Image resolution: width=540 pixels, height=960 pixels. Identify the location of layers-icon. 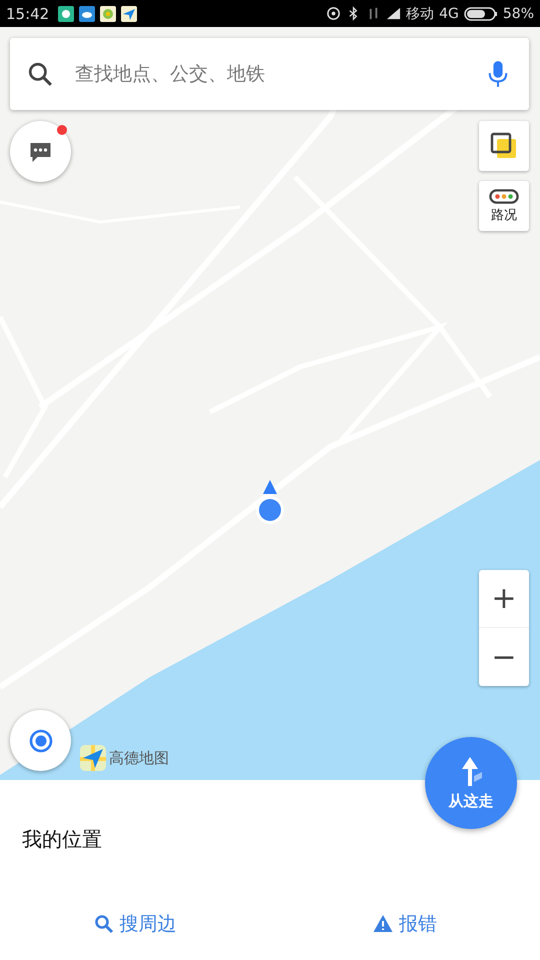
(504, 146).